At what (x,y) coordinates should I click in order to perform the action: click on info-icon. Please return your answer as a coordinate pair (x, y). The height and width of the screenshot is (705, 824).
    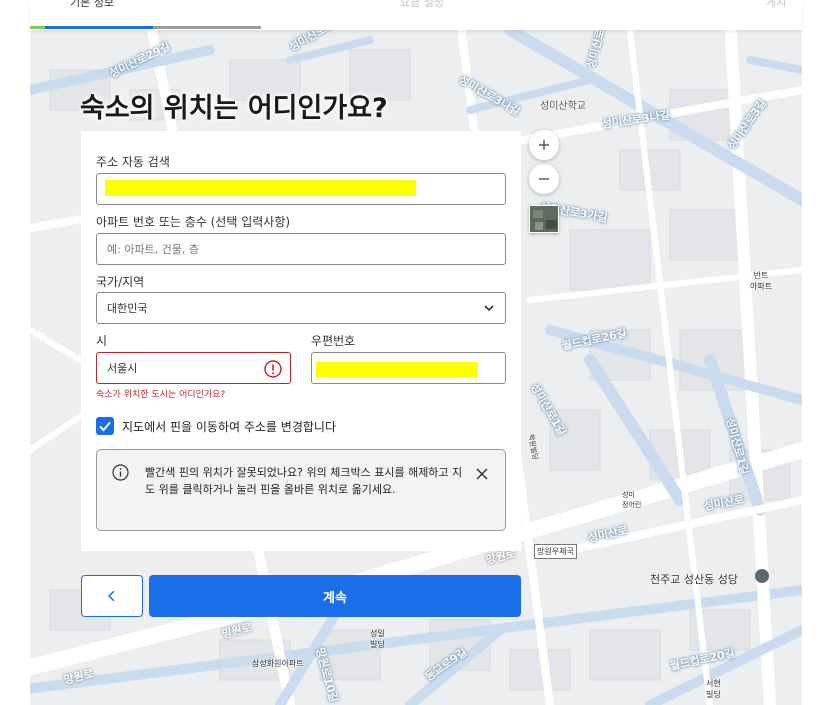
    Looking at the image, I should click on (120, 472).